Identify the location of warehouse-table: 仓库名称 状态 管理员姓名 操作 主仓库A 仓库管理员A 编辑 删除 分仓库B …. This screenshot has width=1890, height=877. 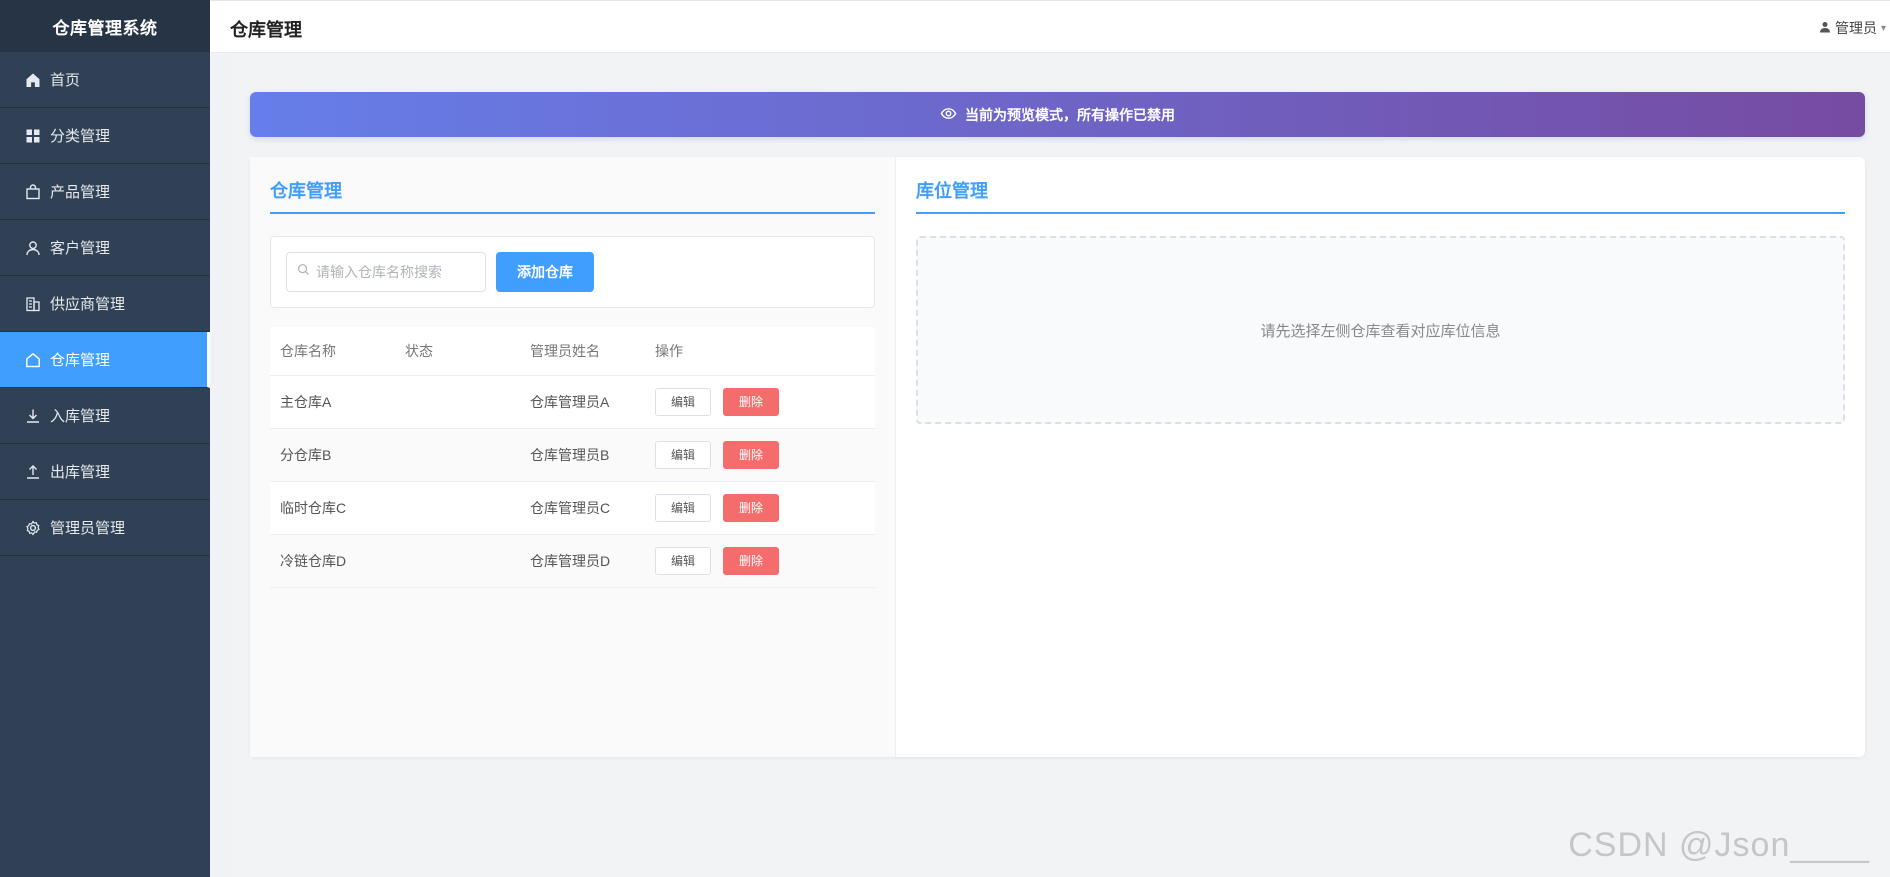
(572, 457).